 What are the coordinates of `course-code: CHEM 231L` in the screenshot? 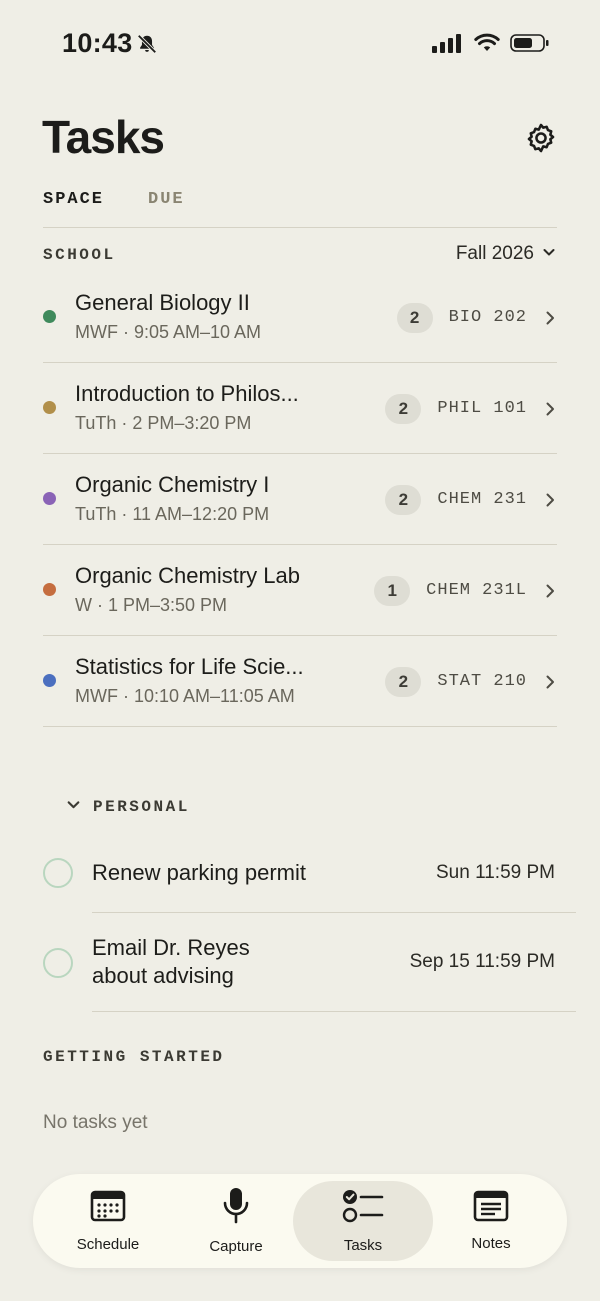 It's located at (476, 590).